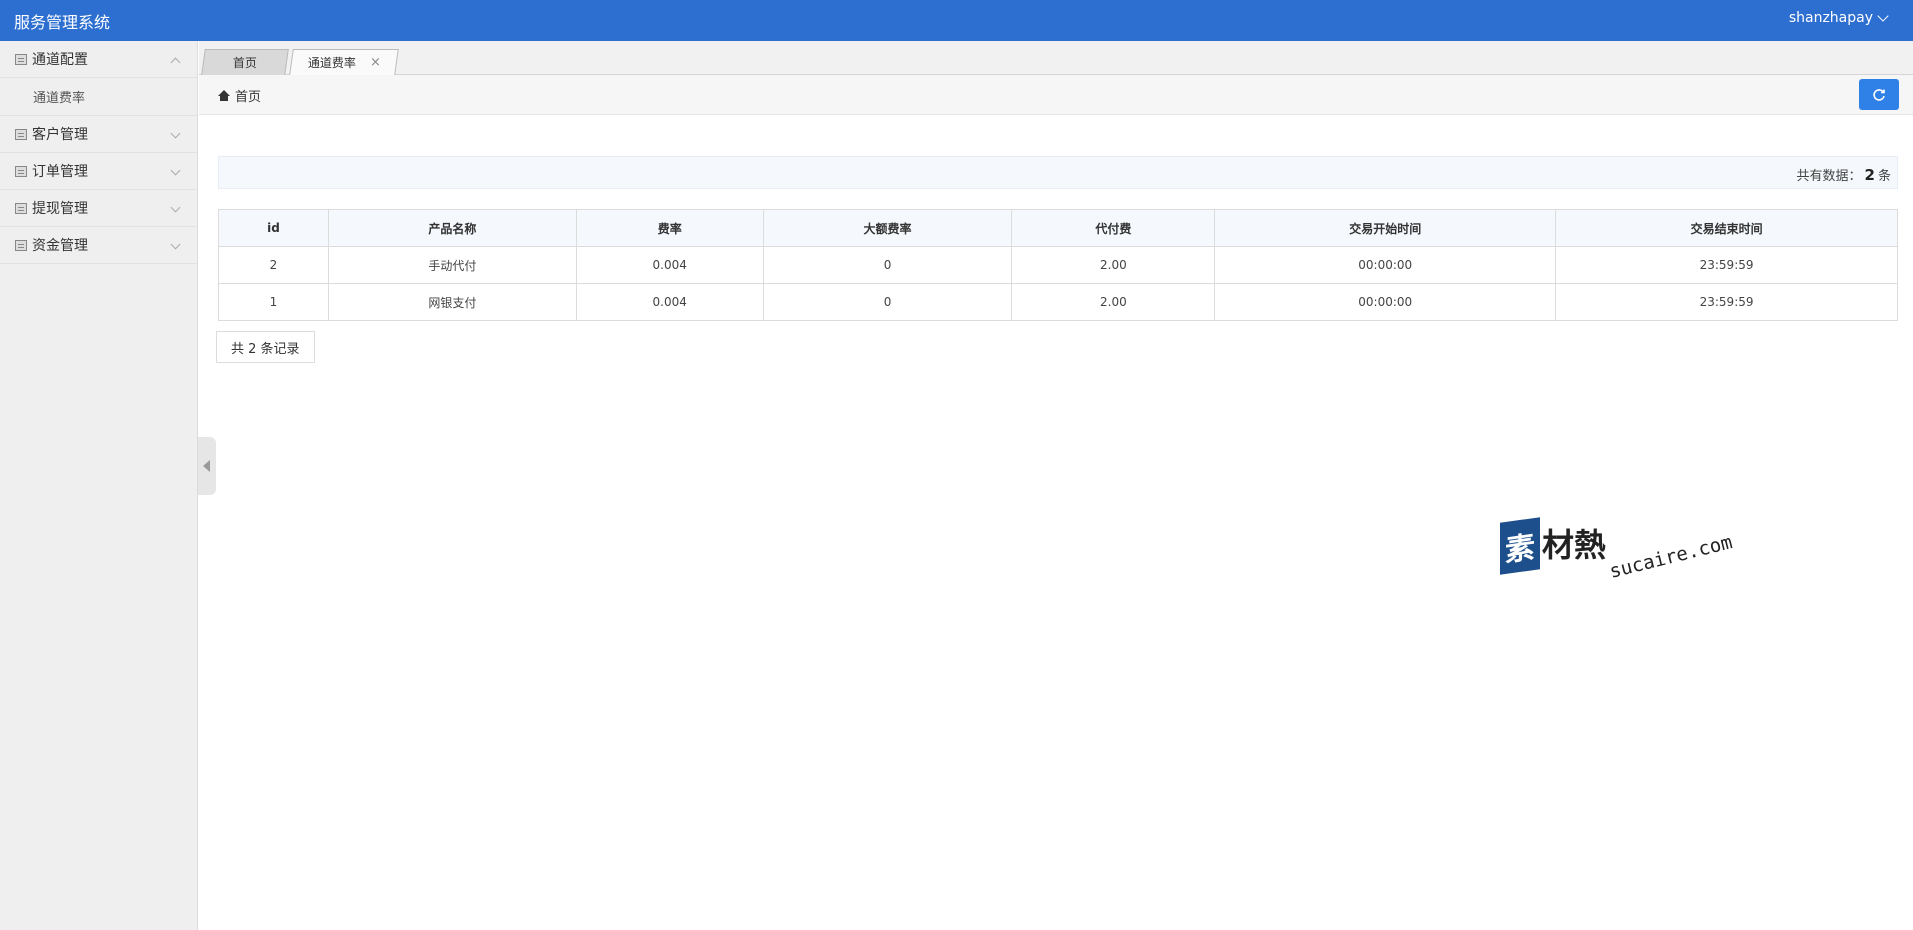 The width and height of the screenshot is (1913, 930). I want to click on sidebar-item-channel-config: 通道配置, so click(98, 59).